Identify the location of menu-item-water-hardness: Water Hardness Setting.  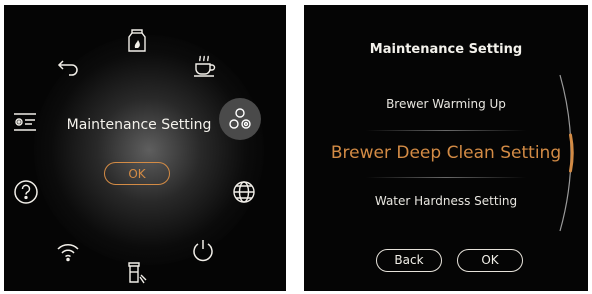
(446, 201).